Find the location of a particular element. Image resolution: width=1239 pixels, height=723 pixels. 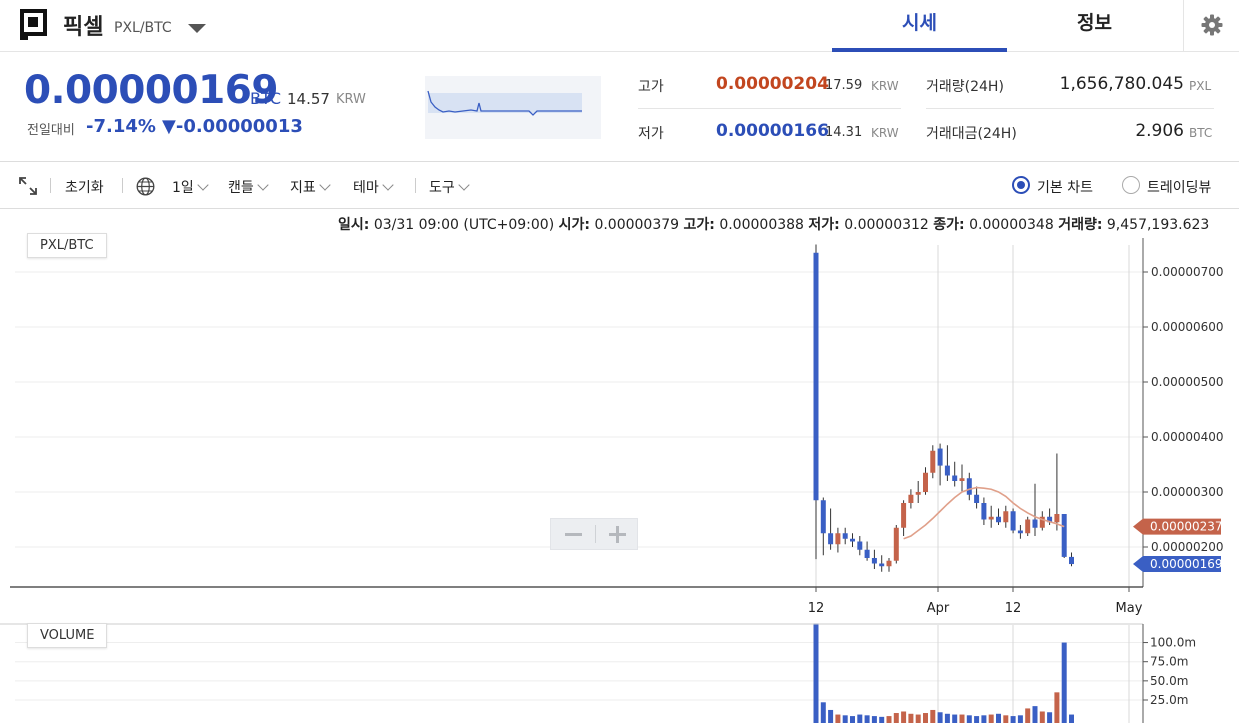

interval-label: 1일 is located at coordinates (183, 188).